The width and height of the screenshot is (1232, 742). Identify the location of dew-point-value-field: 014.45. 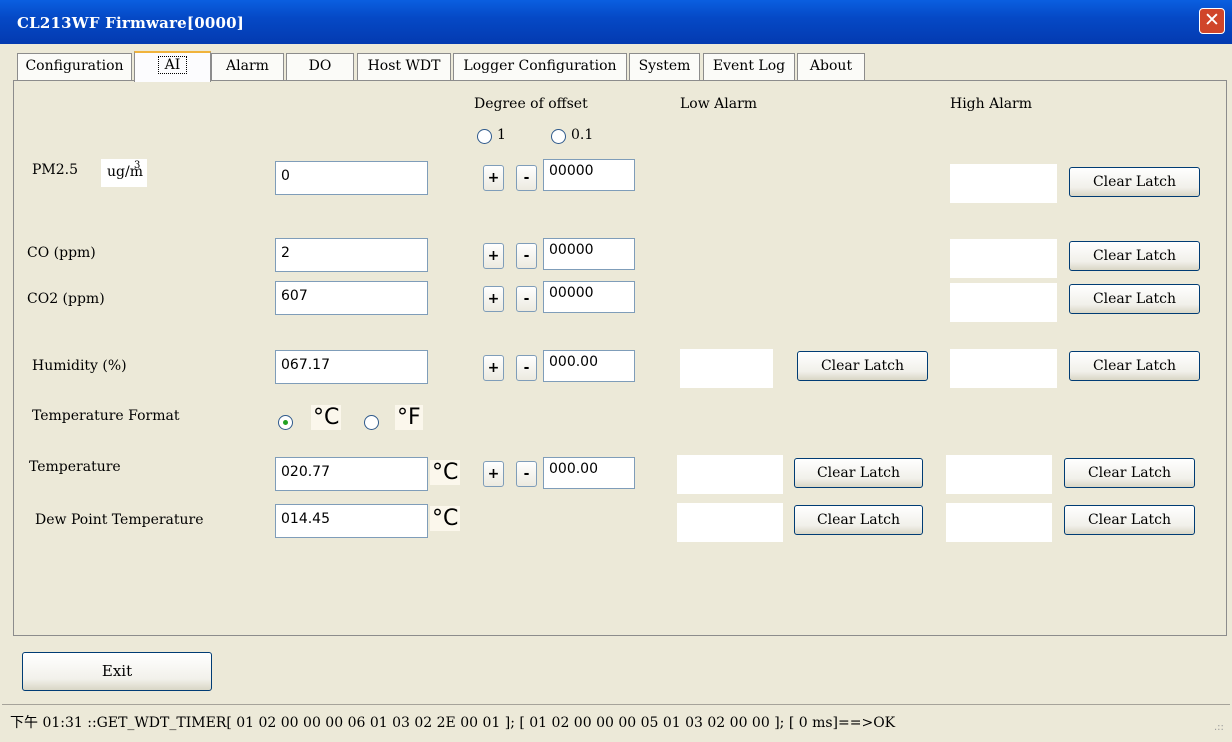
(351, 521).